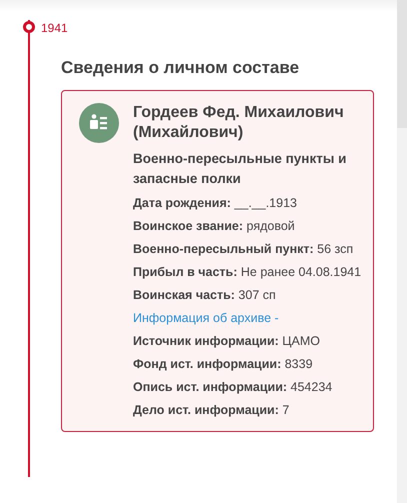 This screenshot has width=407, height=503. What do you see at coordinates (248, 387) in the screenshot?
I see `record-field: Опись ист. информации: 454234` at bounding box center [248, 387].